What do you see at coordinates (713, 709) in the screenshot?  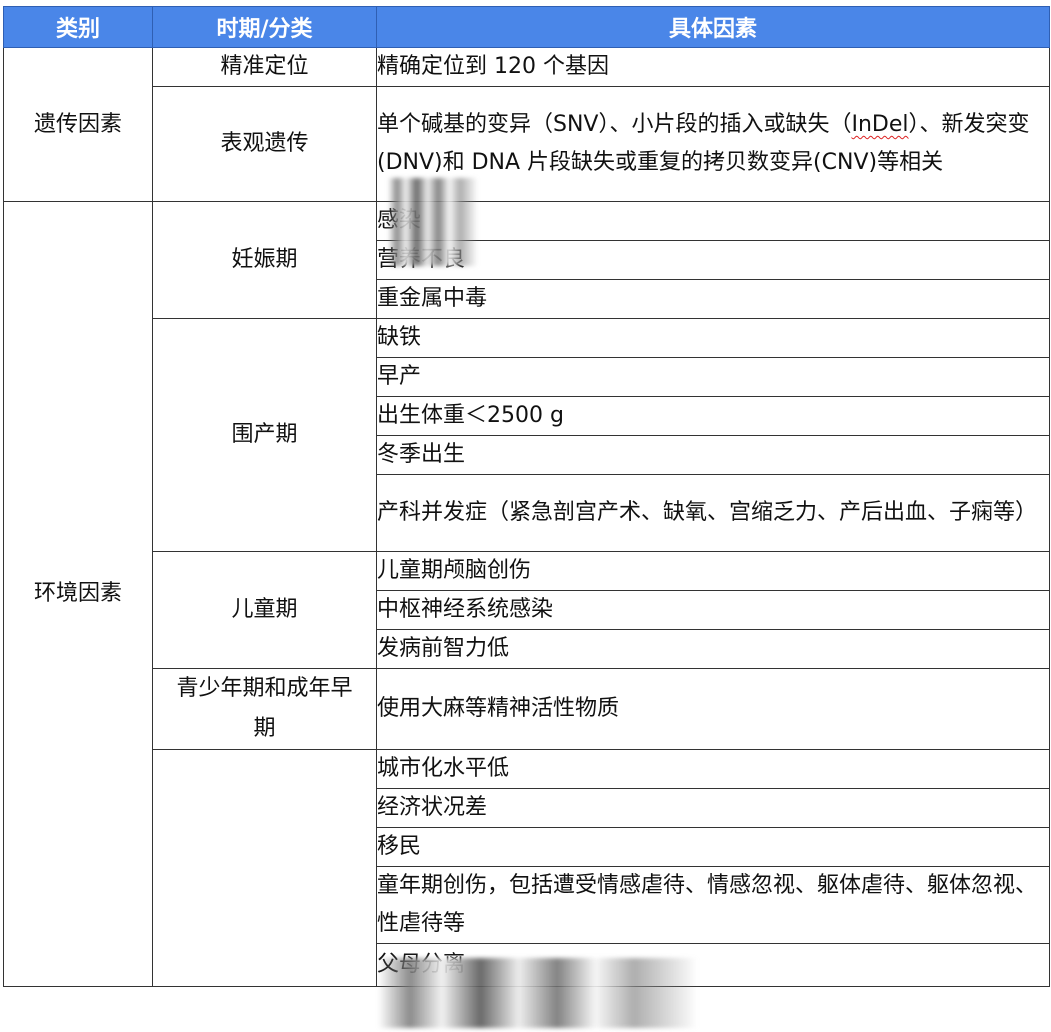 I see `factor-cell: 使用大麻等精神活性物质` at bounding box center [713, 709].